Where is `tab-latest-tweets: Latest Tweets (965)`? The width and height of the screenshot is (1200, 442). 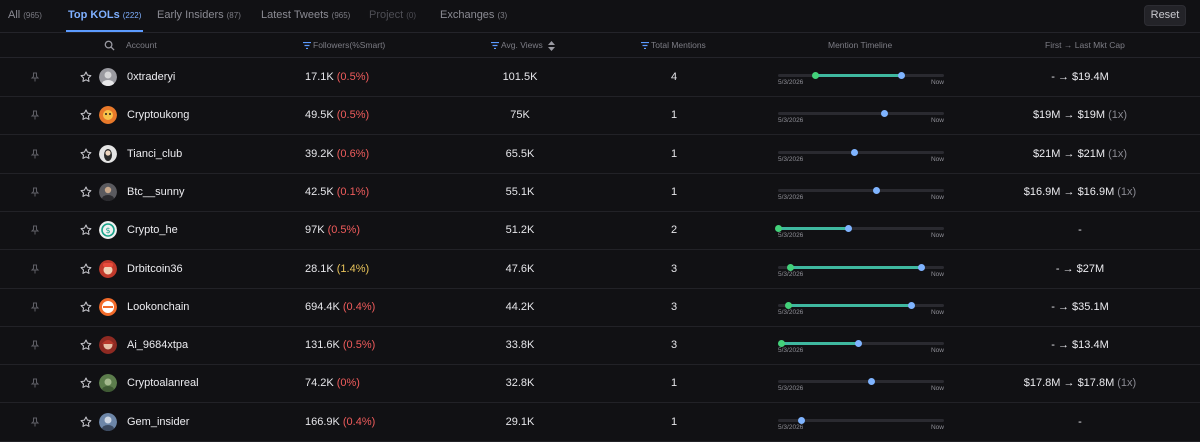 tab-latest-tweets: Latest Tweets (965) is located at coordinates (305, 15).